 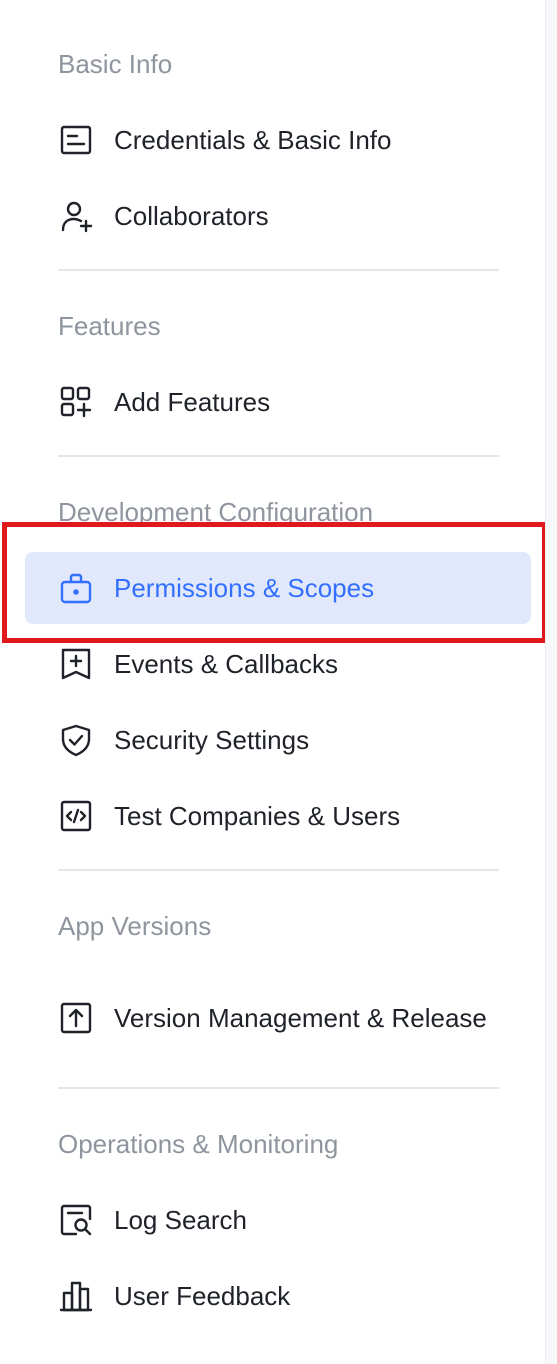 I want to click on code-box-icon, so click(x=76, y=816).